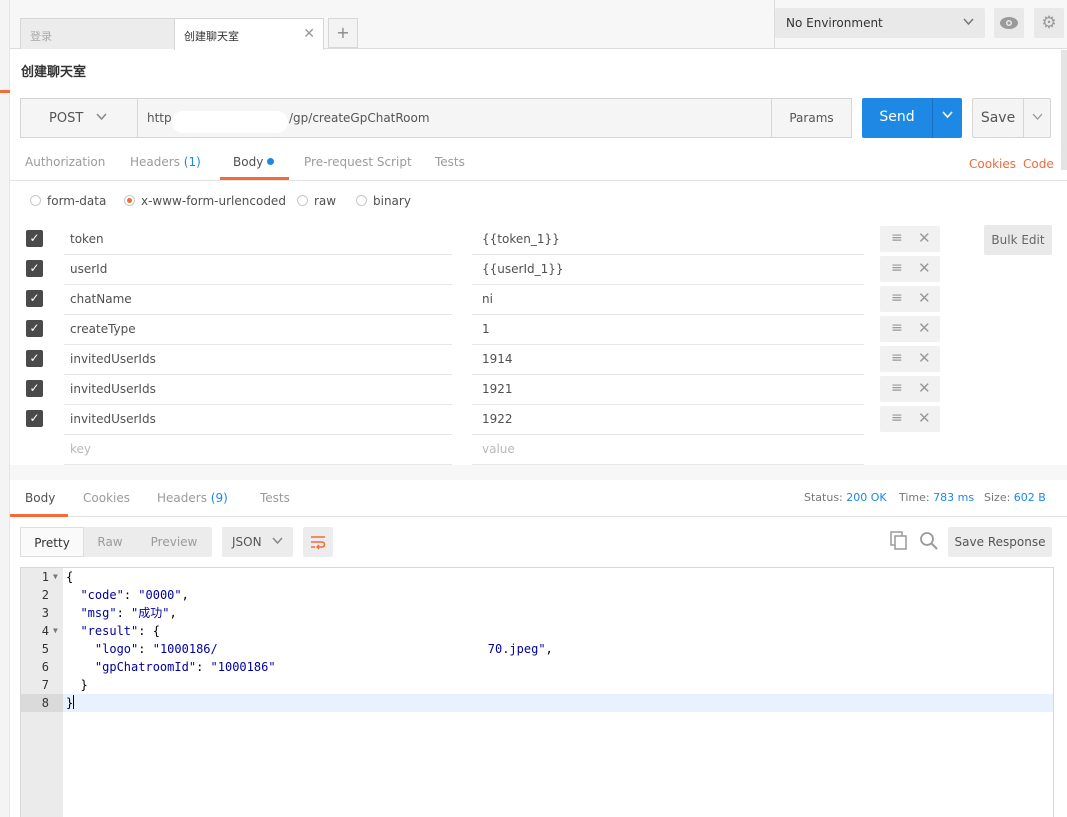 The image size is (1067, 817). What do you see at coordinates (45, 577) in the screenshot?
I see `line-number: 1` at bounding box center [45, 577].